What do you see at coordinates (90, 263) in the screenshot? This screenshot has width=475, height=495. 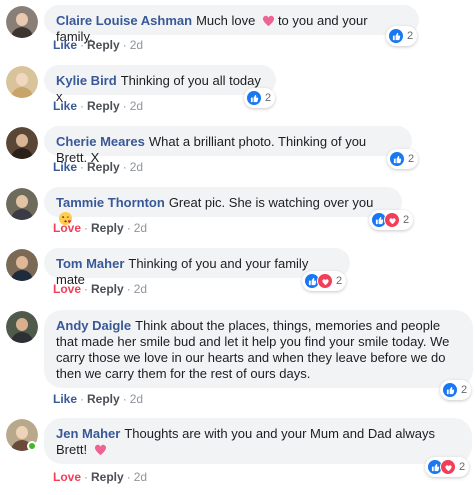 I see `comment-author: Tom Maher` at bounding box center [90, 263].